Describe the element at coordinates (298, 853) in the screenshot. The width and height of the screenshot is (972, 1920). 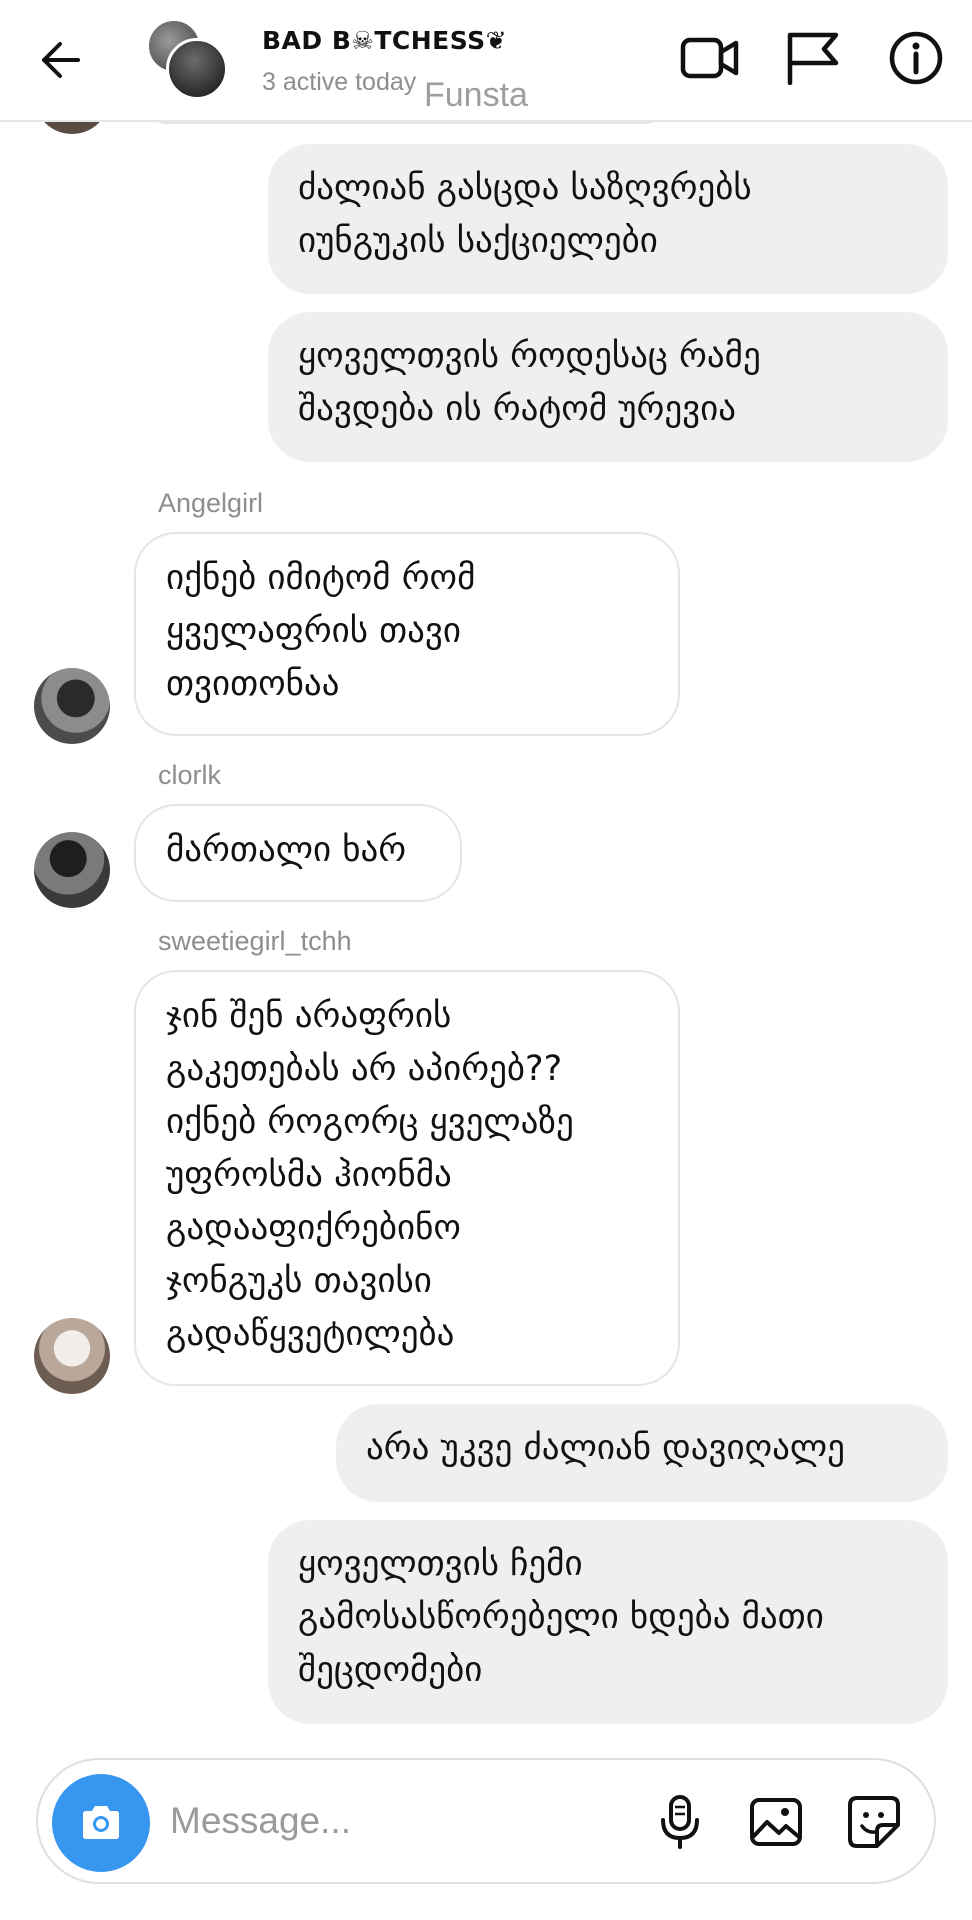
I see `message-bubble-received: მართალი ხარ` at that location.